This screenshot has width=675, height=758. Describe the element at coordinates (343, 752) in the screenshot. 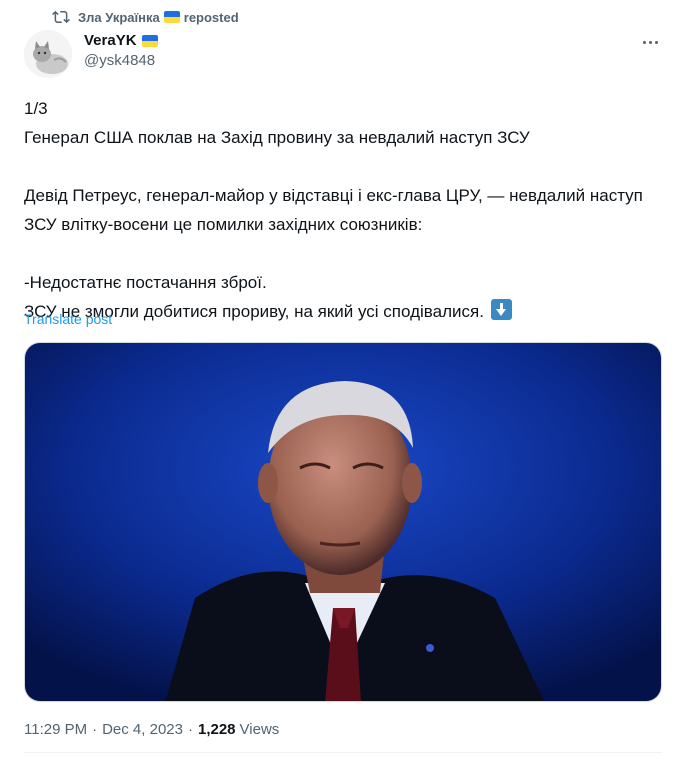

I see `divider` at that location.